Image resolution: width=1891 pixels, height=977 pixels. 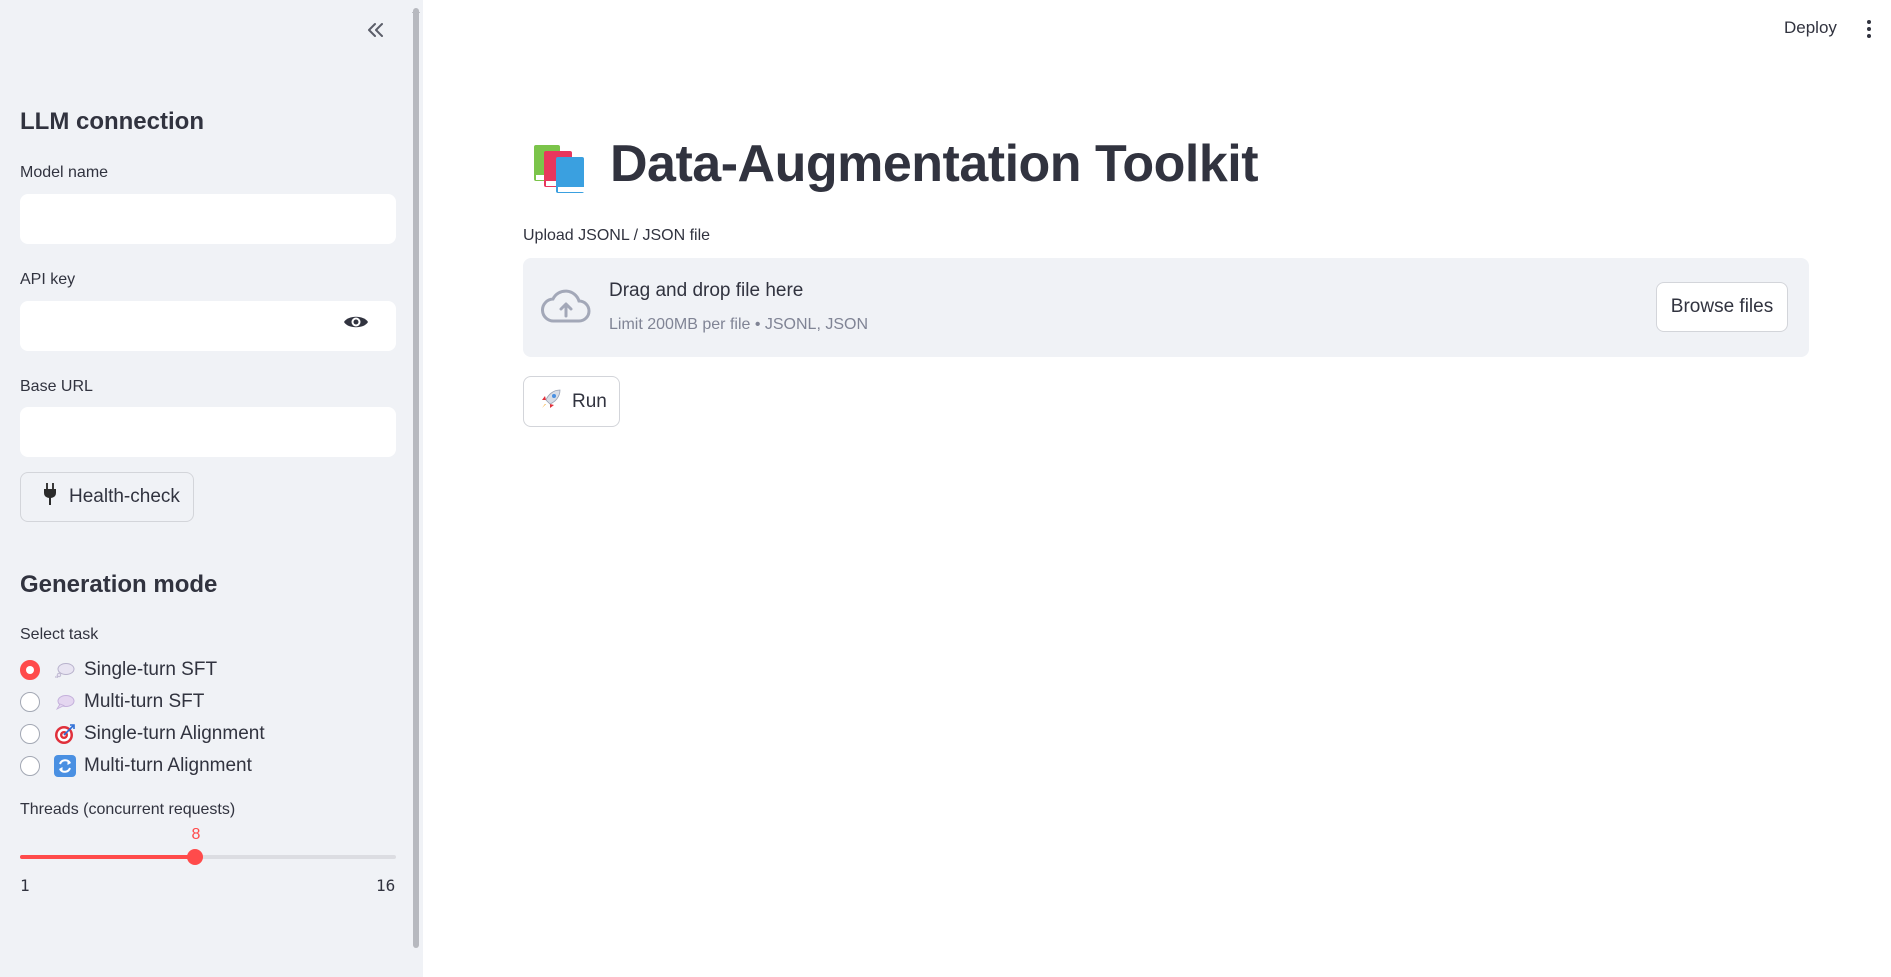 I want to click on task-label: Single-turn SFT, so click(x=151, y=669).